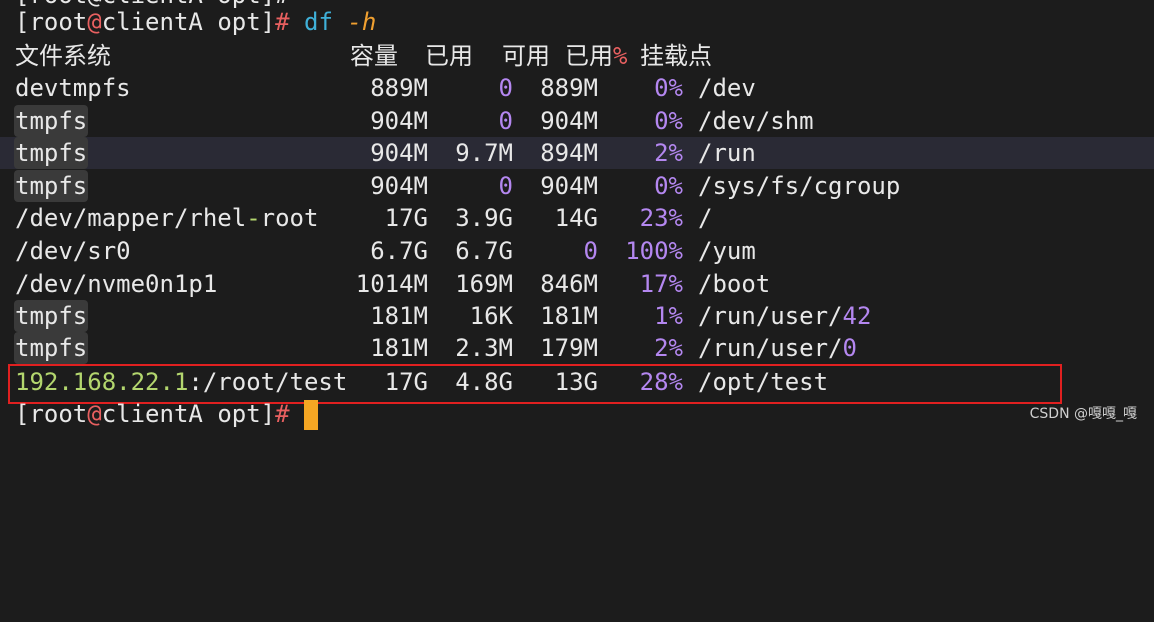  I want to click on table-row: tmpfs 904M 0 904M 0% /dev/shm, so click(414, 121).